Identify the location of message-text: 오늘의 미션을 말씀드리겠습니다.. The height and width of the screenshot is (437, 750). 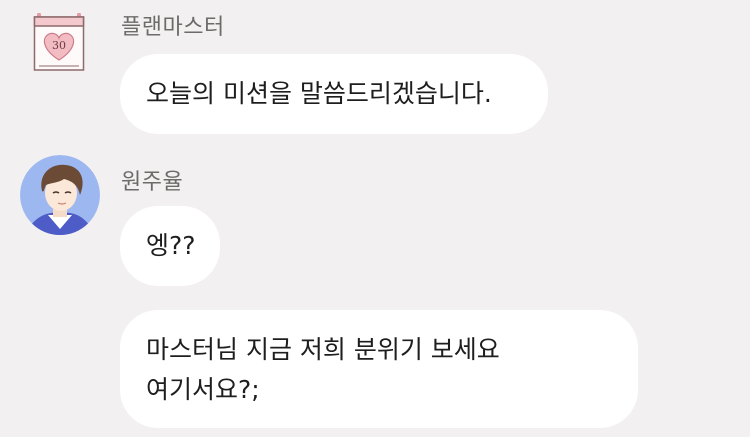
(319, 93).